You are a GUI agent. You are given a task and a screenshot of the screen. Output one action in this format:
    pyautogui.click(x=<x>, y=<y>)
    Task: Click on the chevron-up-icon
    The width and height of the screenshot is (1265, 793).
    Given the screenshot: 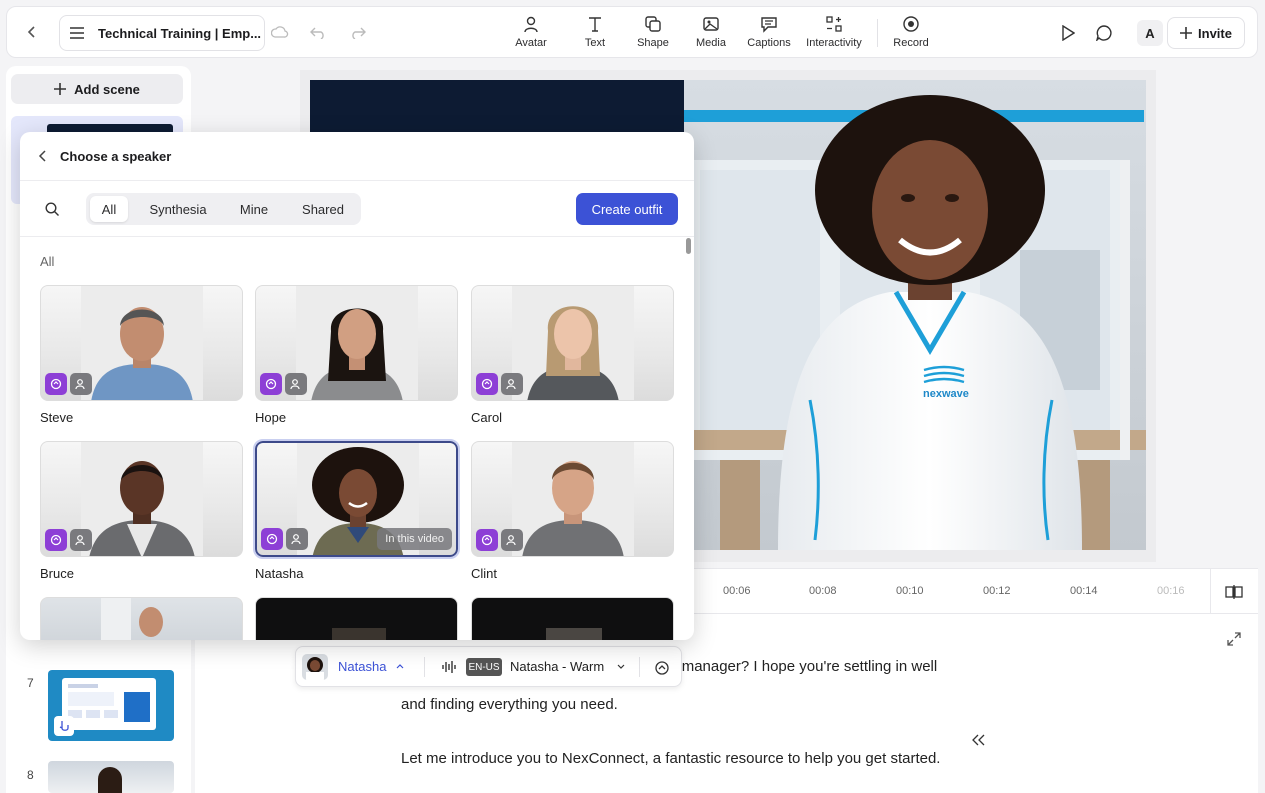 What is the action you would take?
    pyautogui.click(x=400, y=666)
    